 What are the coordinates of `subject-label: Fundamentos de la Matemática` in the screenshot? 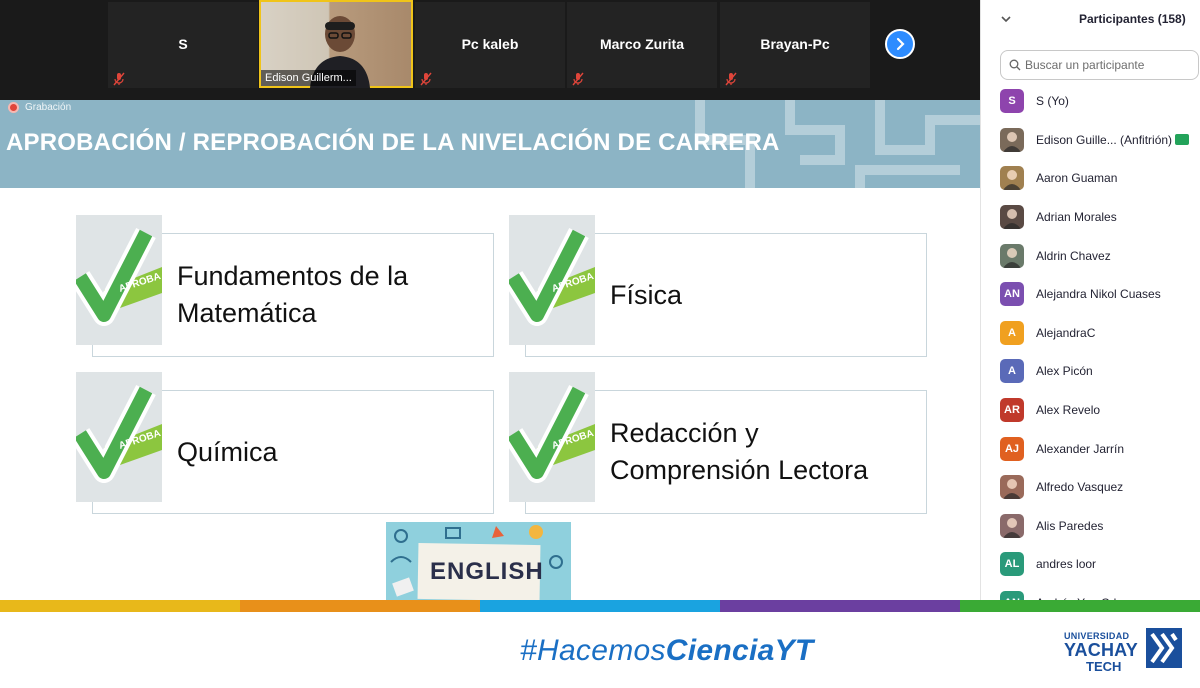 It's located at (293, 294).